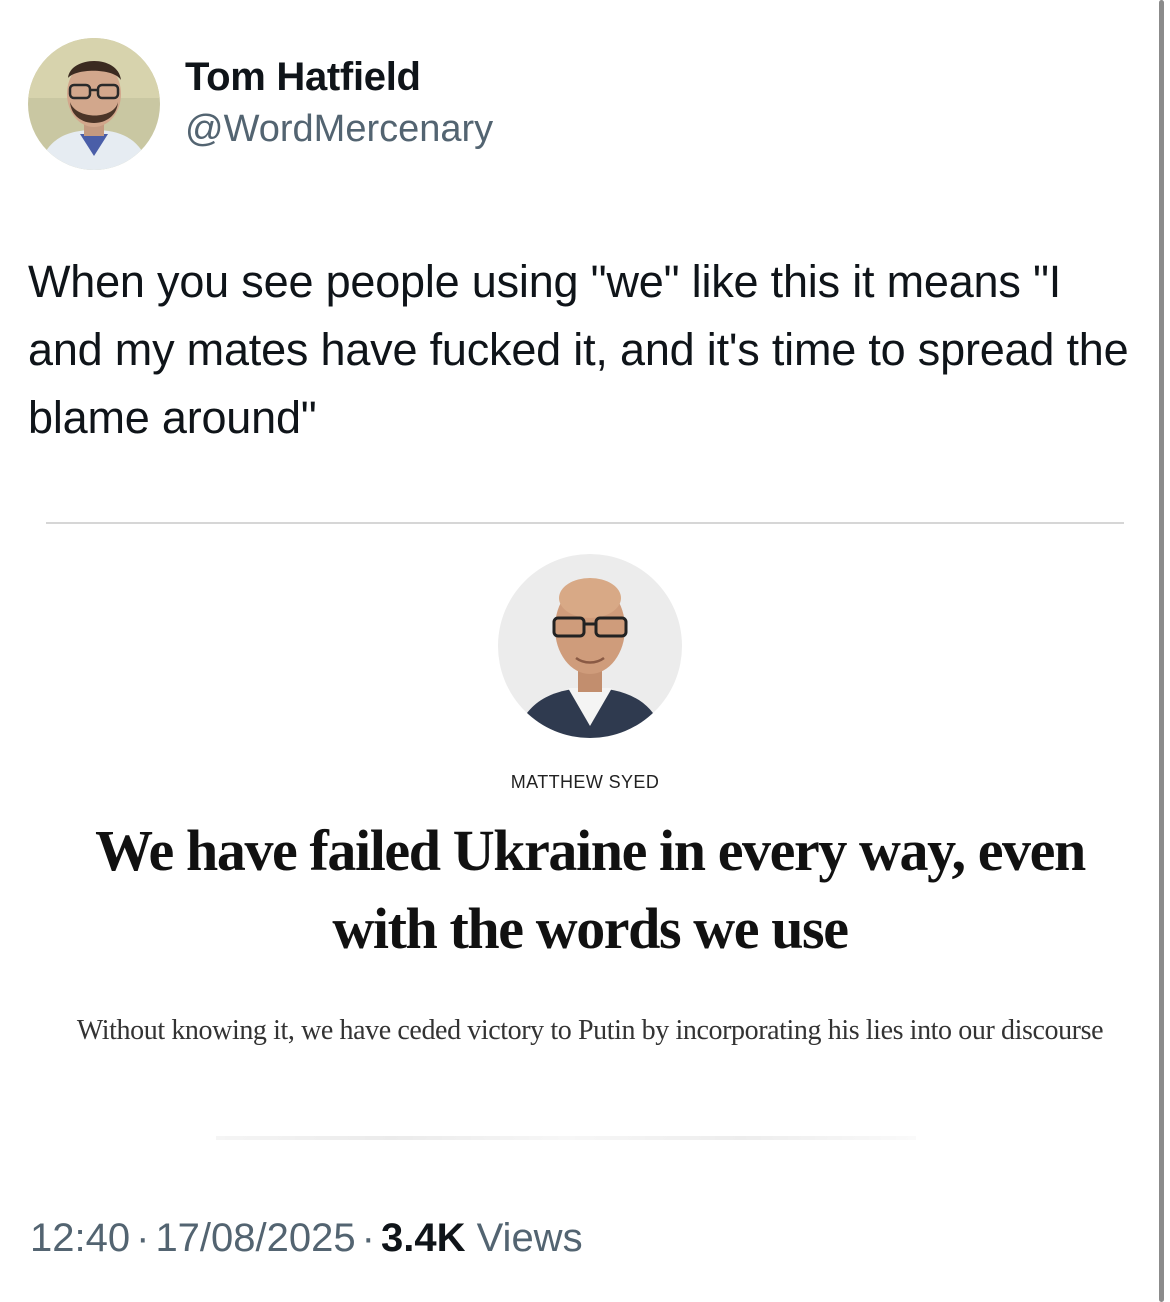  Describe the element at coordinates (255, 1238) in the screenshot. I see `tweet-date: 17/08/2025` at that location.